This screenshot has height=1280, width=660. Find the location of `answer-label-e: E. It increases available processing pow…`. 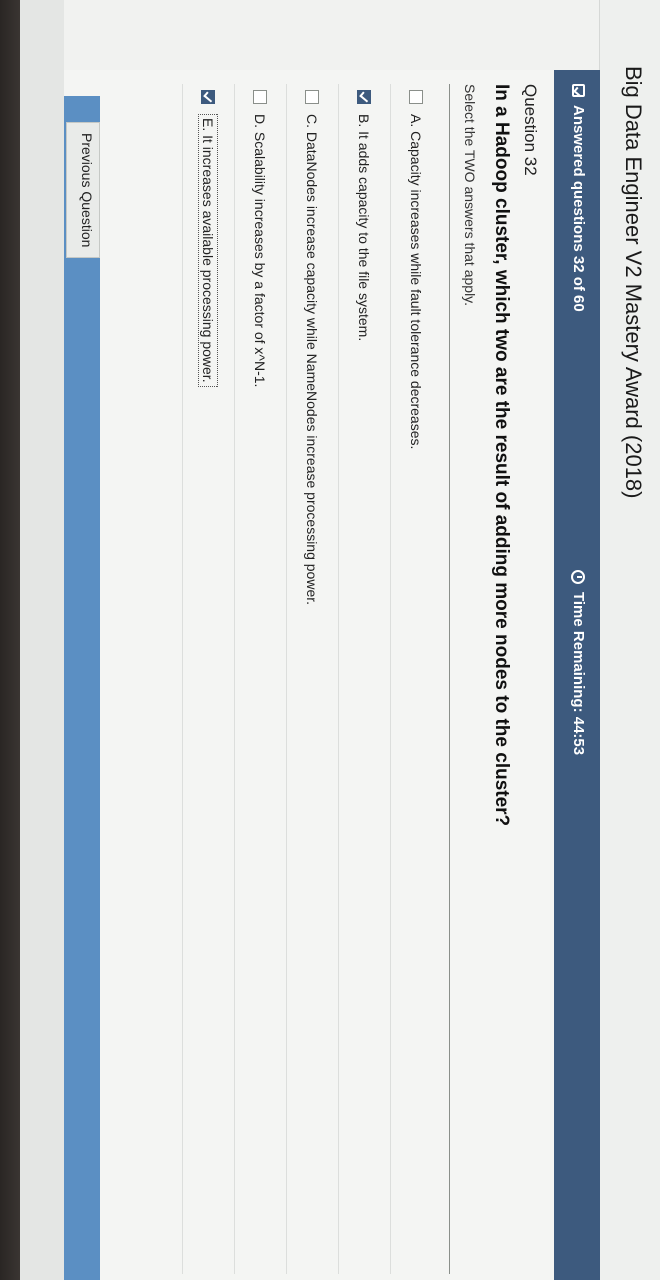

answer-label-e: E. It increases available processing pow… is located at coordinates (208, 250).